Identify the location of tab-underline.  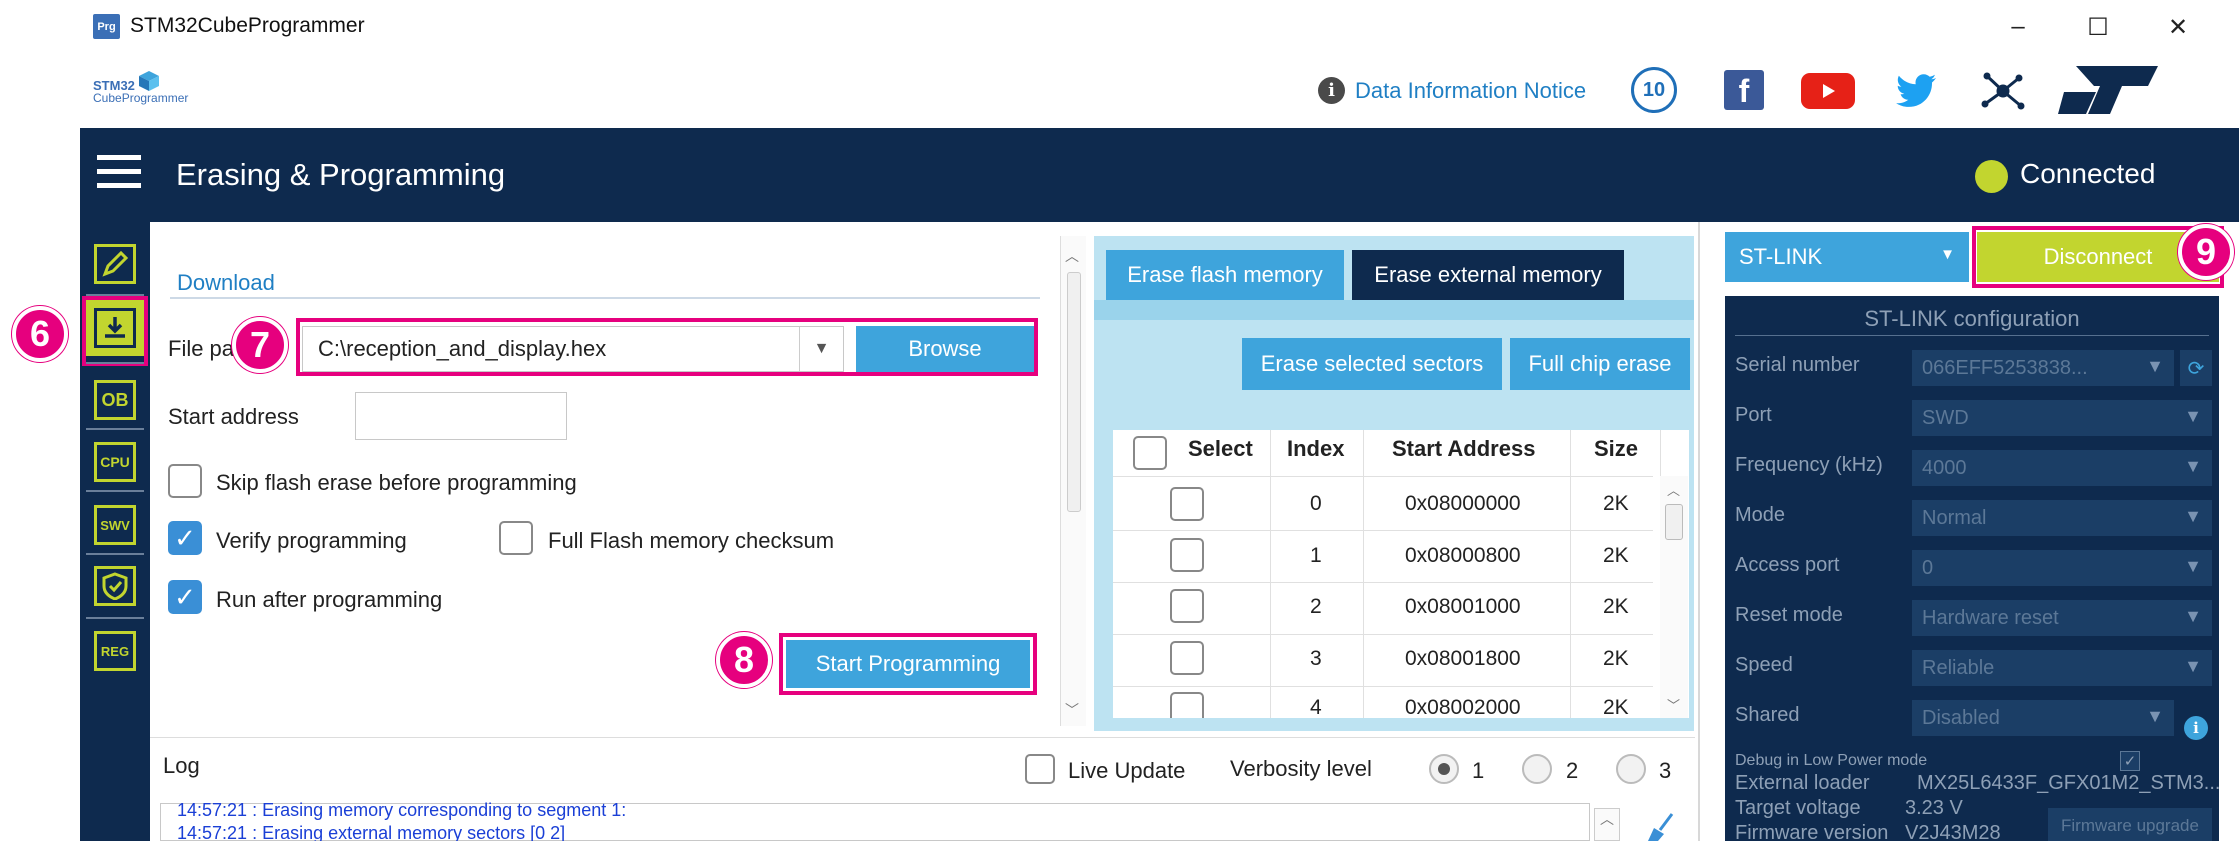
(1394, 310).